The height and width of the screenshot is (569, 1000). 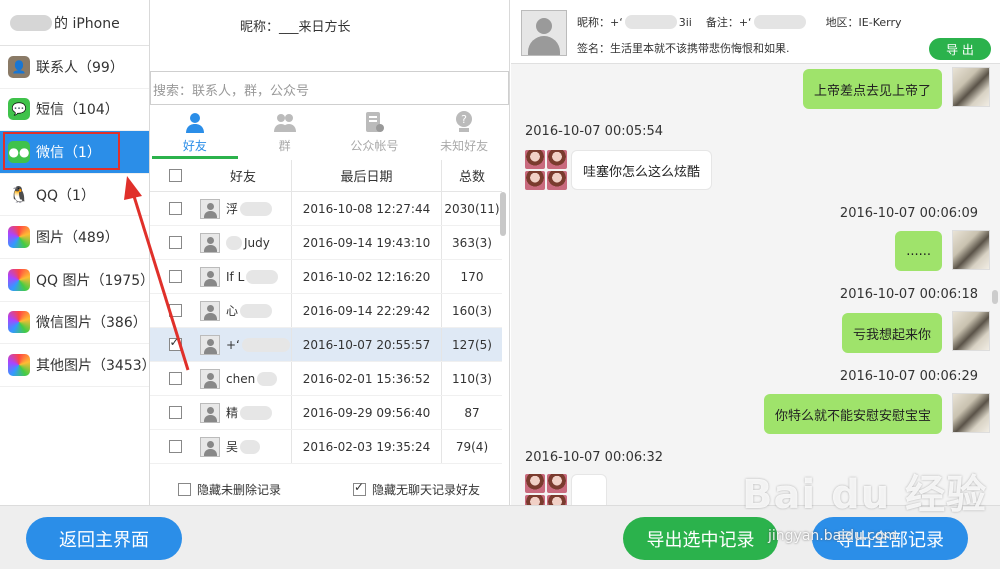 I want to click on message-timestamp: 2016-10-07 00:05:54, so click(x=594, y=131).